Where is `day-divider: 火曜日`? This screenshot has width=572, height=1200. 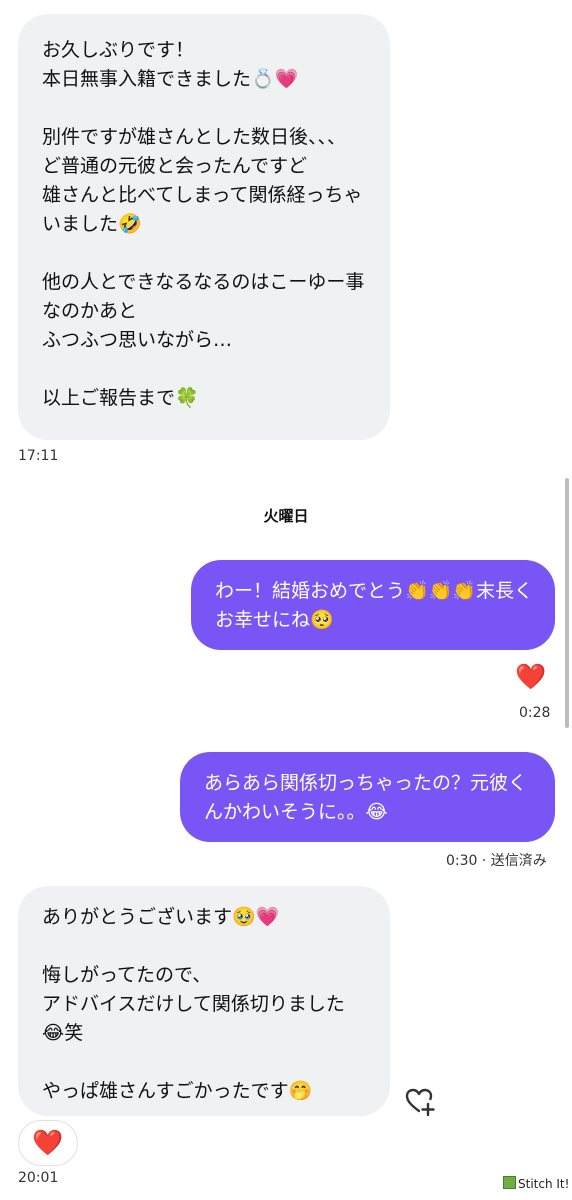
day-divider: 火曜日 is located at coordinates (286, 516).